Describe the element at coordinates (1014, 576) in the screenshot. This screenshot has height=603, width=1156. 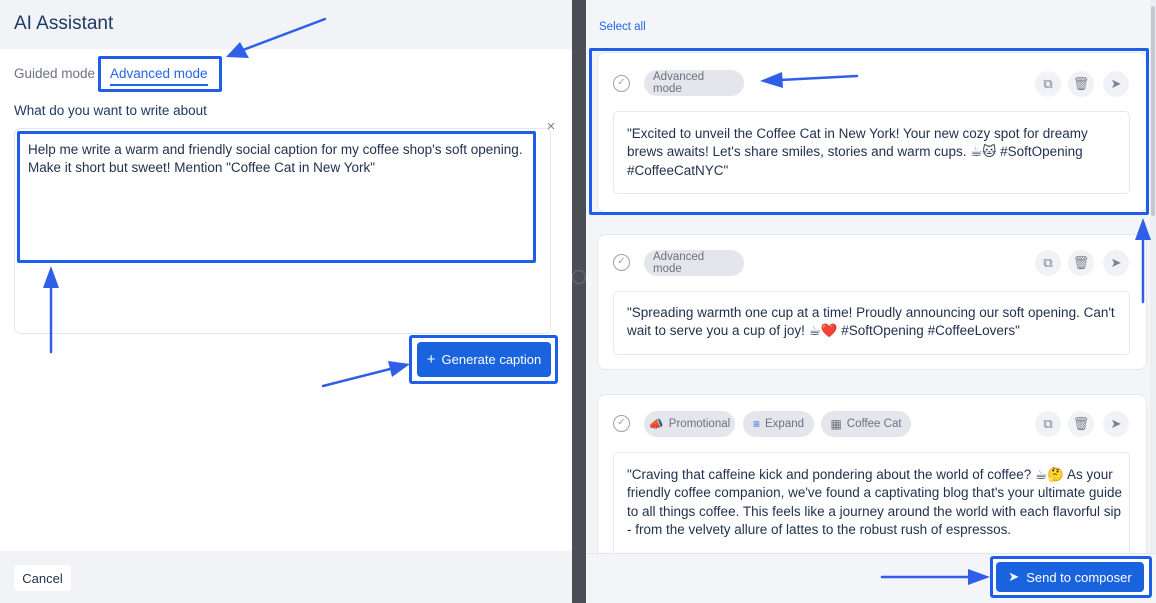
I see `paper-plane-icon: ➤` at that location.